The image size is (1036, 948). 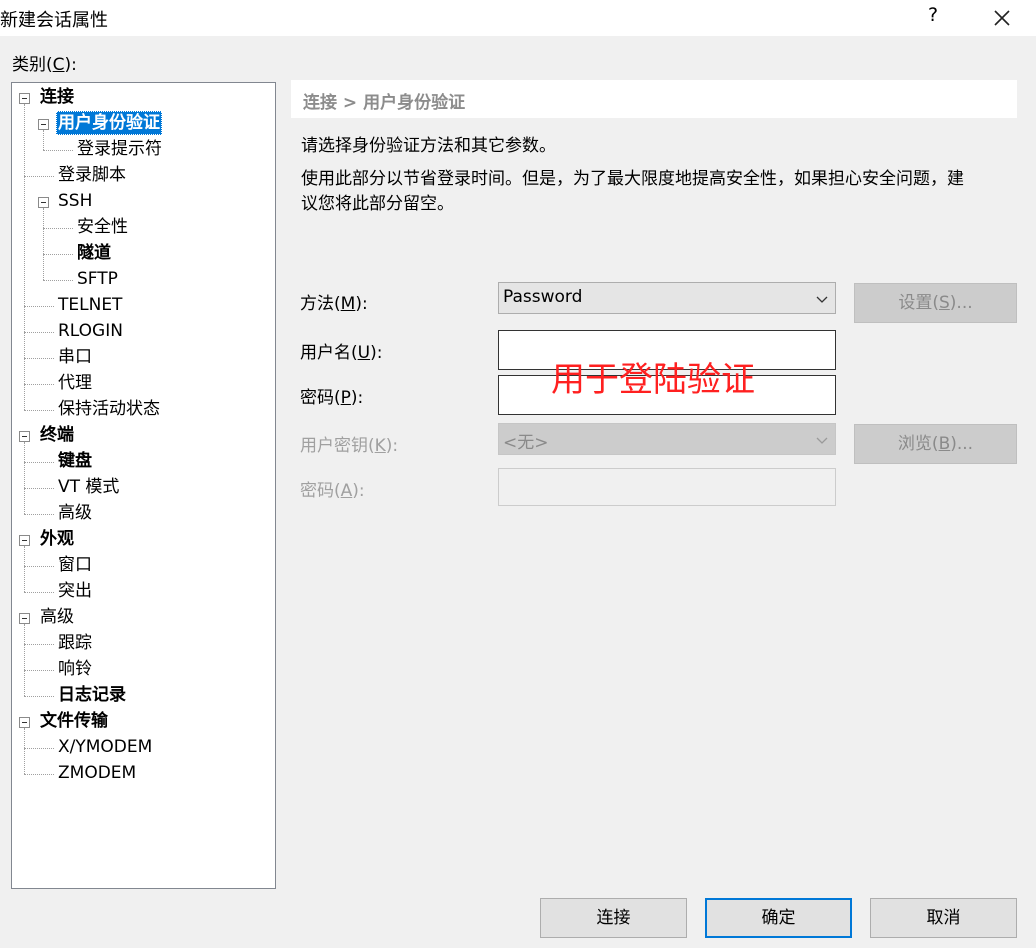 I want to click on ok-button: 确定, so click(x=778, y=918).